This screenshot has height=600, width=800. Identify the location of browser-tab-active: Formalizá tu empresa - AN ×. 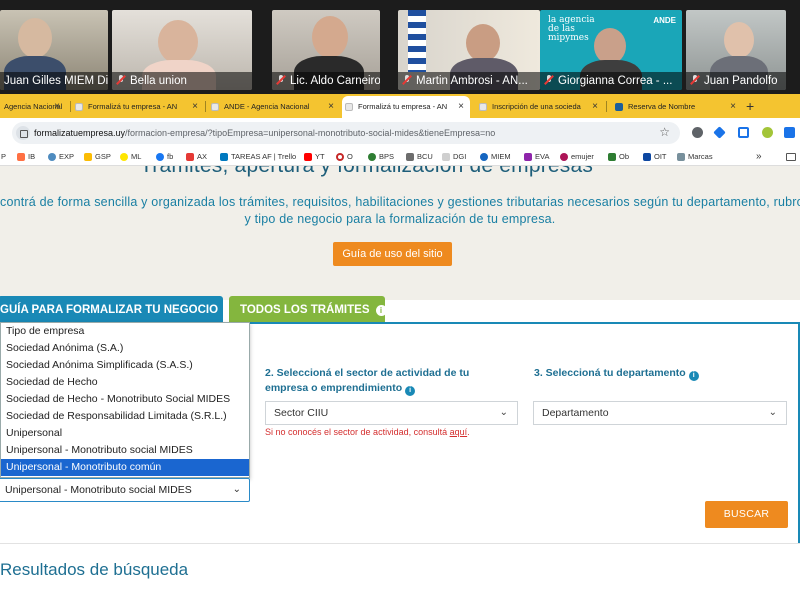
(406, 107).